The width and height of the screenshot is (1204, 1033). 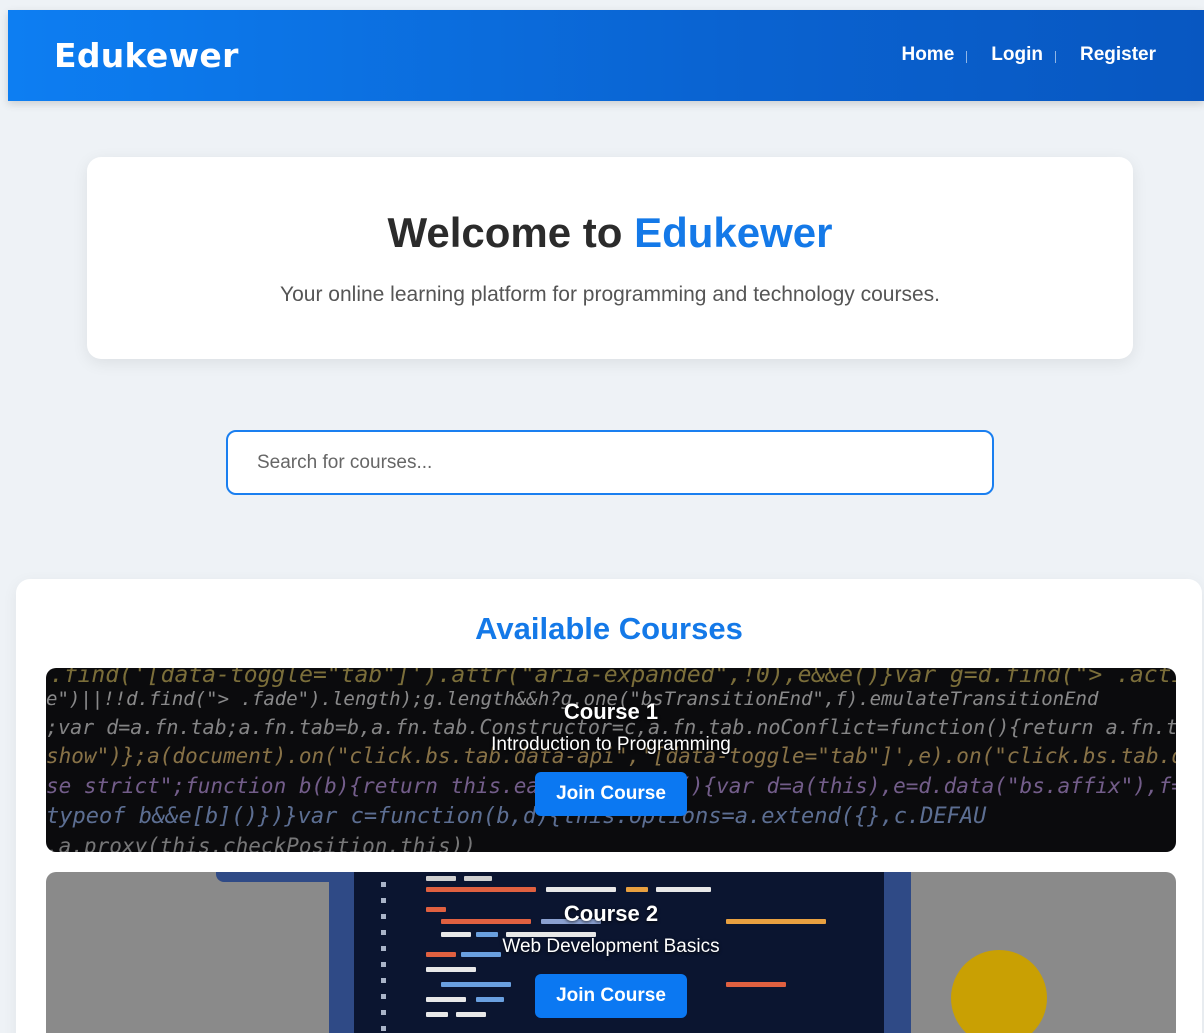 I want to click on main-nav: Home Login Register, so click(x=1028, y=55).